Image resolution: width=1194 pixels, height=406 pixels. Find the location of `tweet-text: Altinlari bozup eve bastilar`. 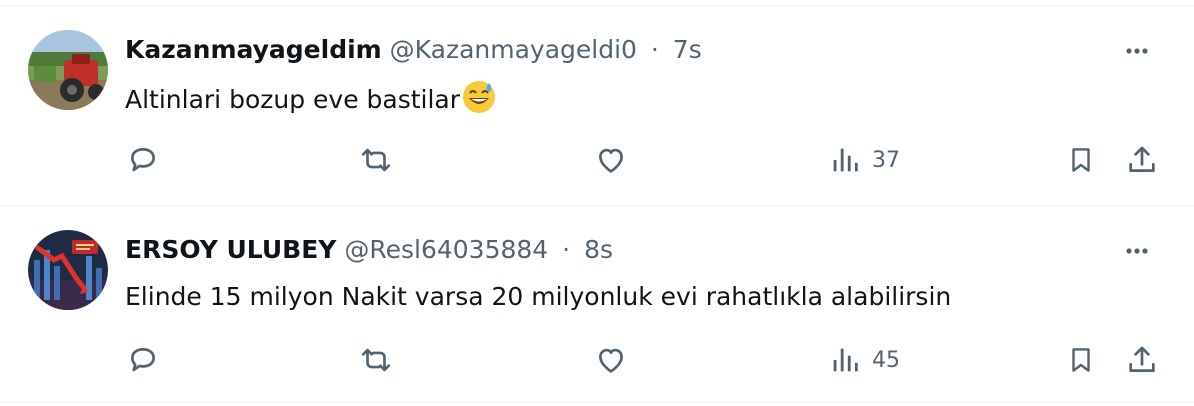

tweet-text: Altinlari bozup eve bastilar is located at coordinates (310, 101).